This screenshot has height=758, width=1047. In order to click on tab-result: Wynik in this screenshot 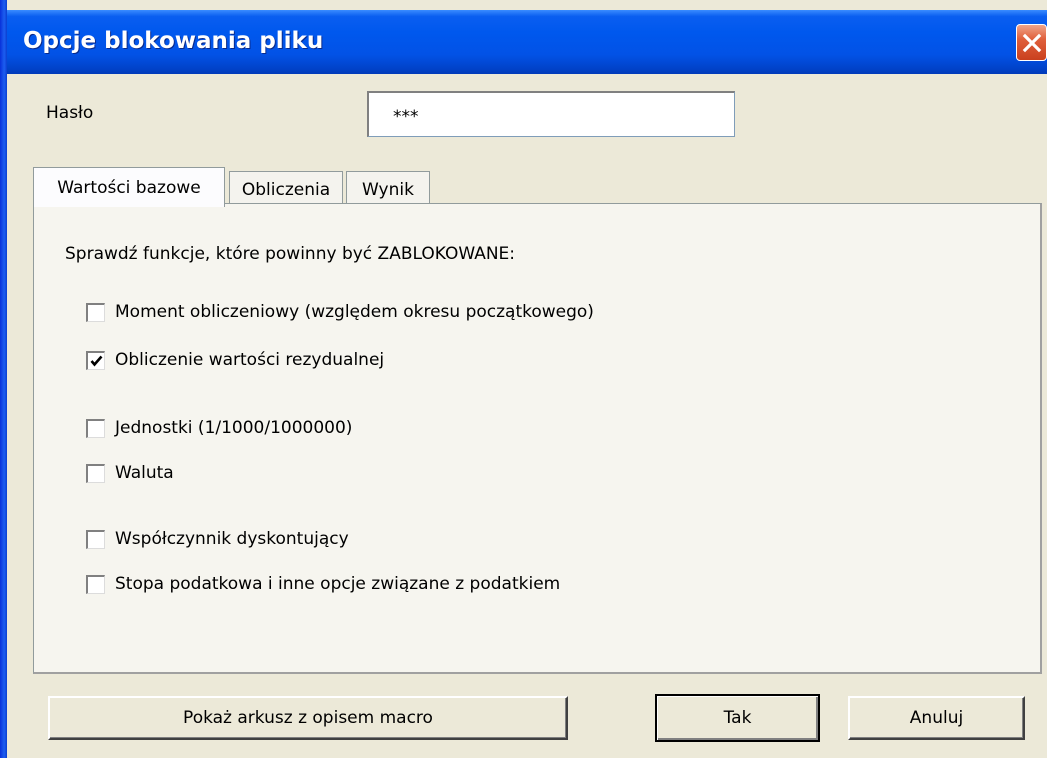, I will do `click(388, 189)`.